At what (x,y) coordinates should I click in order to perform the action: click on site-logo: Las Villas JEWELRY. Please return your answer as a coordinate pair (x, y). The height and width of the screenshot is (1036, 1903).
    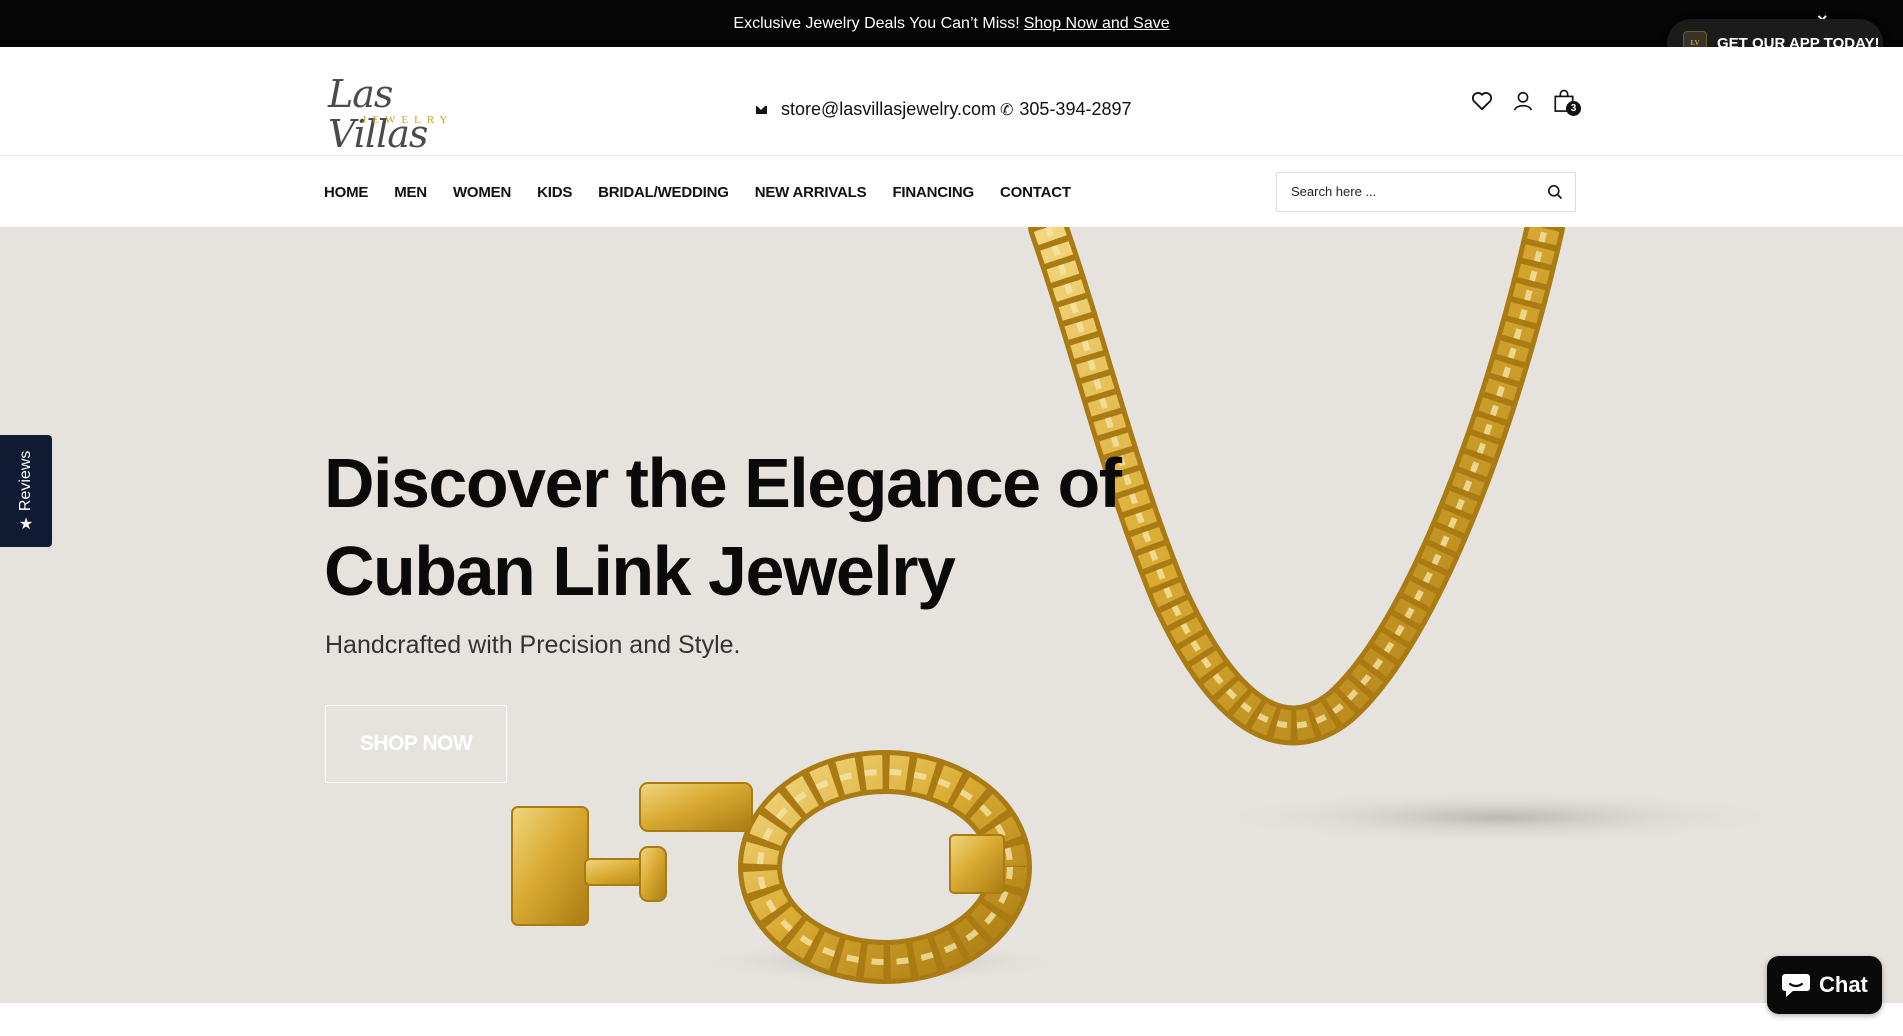
    Looking at the image, I should click on (408, 114).